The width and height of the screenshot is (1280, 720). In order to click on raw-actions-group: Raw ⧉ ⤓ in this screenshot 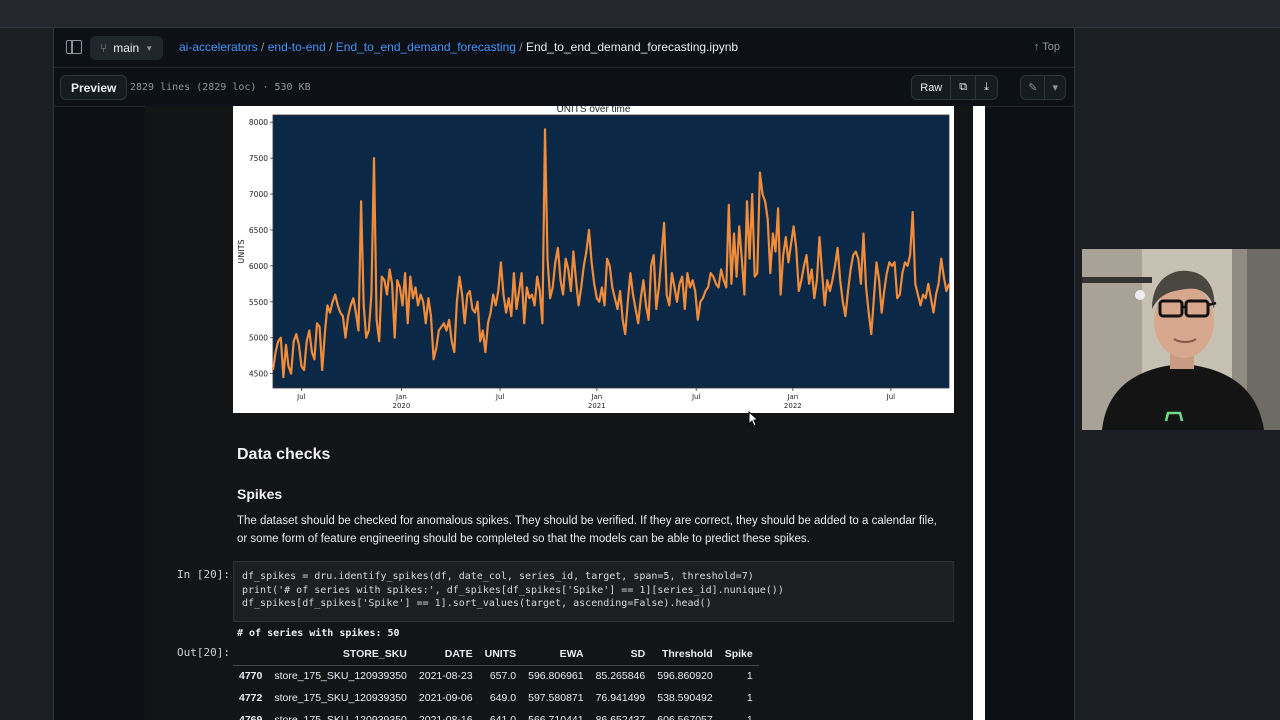, I will do `click(954, 87)`.